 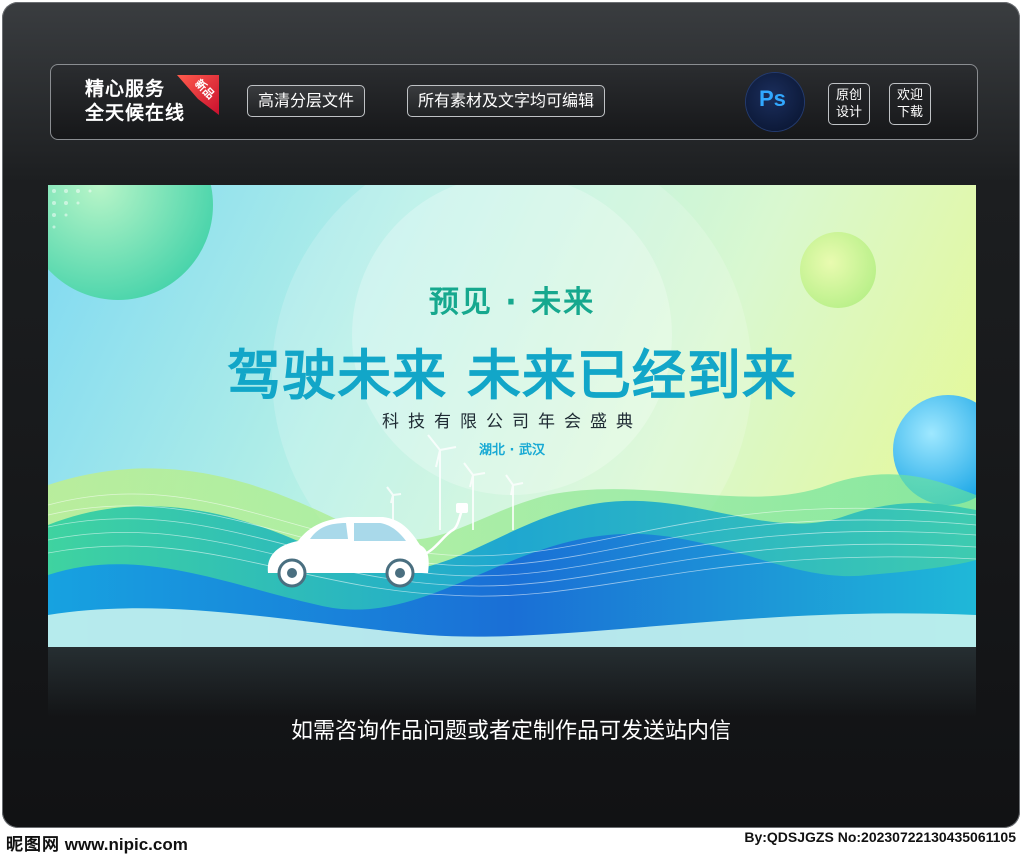 I want to click on poster-company-line: 科技有限公司年会盛典, so click(x=512, y=422).